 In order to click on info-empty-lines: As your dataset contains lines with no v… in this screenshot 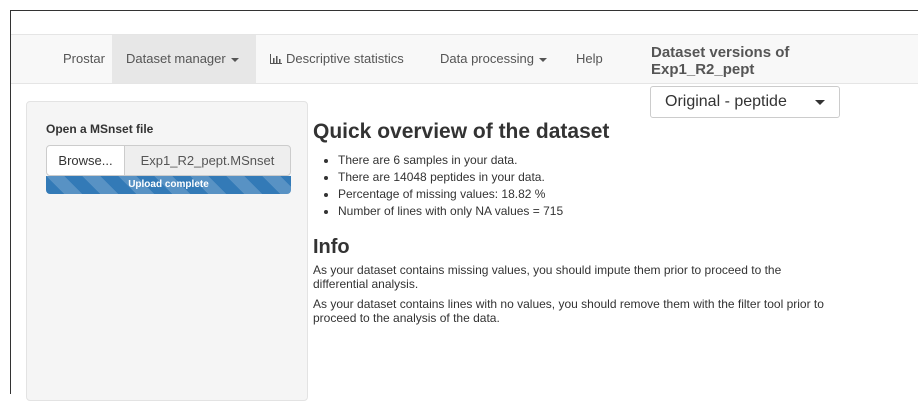, I will do `click(568, 311)`.